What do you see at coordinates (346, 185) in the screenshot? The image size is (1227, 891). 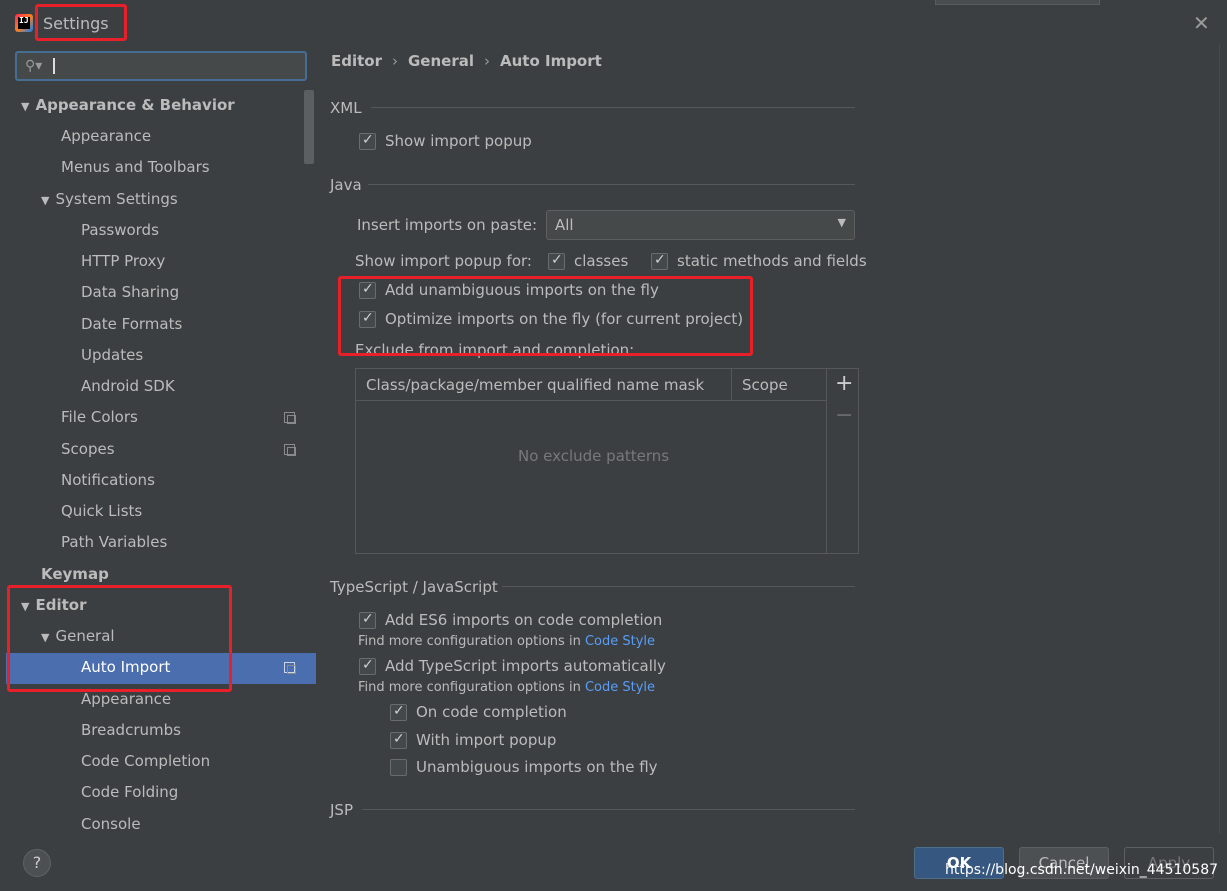 I see `section-java: Java` at bounding box center [346, 185].